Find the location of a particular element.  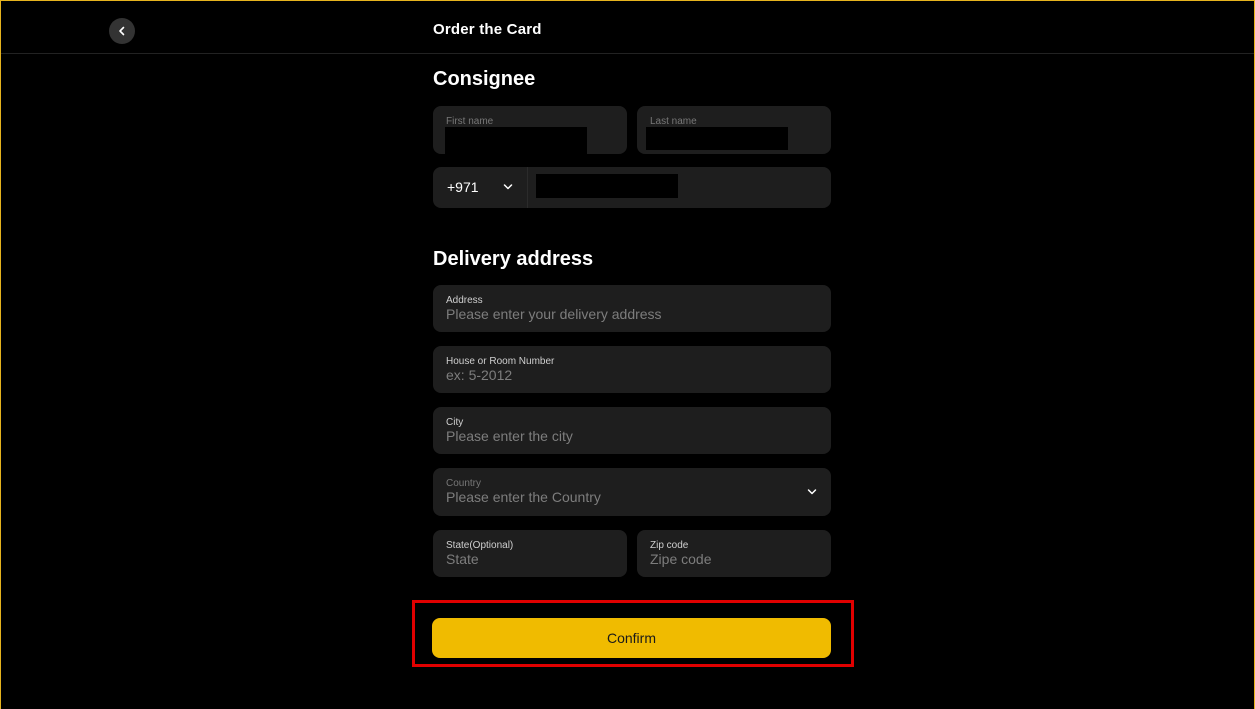

state-field: State(Optional) is located at coordinates (530, 553).